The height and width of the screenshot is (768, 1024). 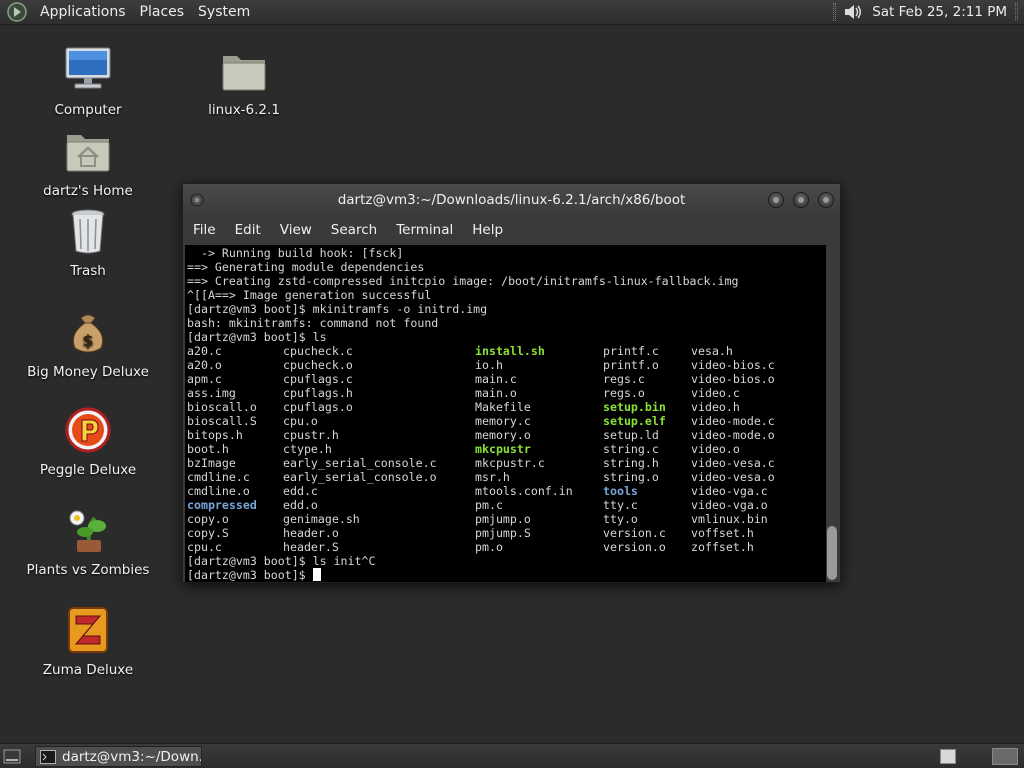 What do you see at coordinates (489, 547) in the screenshot?
I see `ls-entry-file: pm.o` at bounding box center [489, 547].